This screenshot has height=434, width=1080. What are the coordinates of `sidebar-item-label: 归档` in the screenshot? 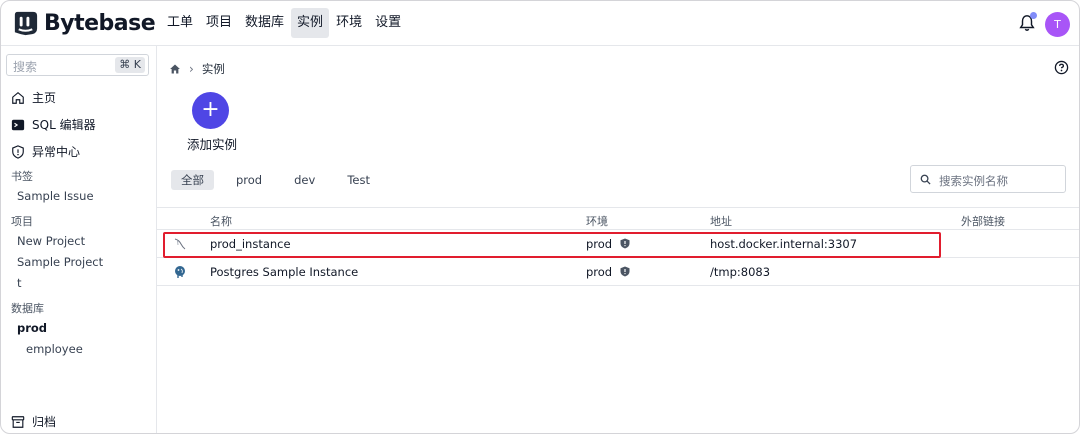 It's located at (44, 422).